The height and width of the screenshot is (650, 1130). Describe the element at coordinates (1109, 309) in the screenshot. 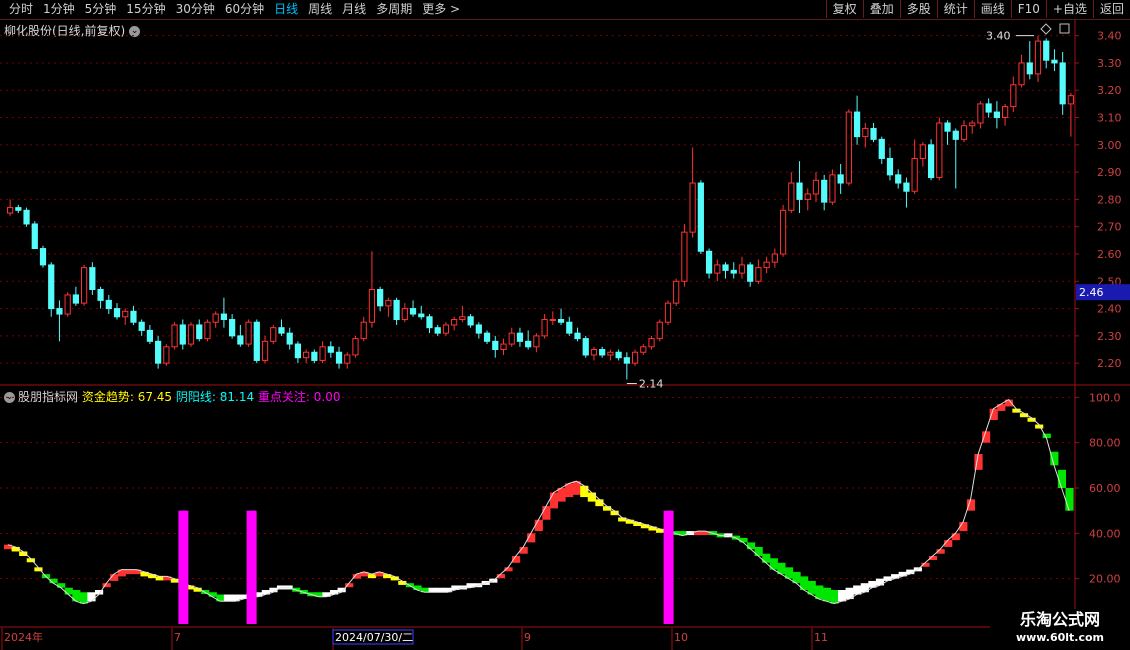

I see `y-tick-label: 2.40` at that location.